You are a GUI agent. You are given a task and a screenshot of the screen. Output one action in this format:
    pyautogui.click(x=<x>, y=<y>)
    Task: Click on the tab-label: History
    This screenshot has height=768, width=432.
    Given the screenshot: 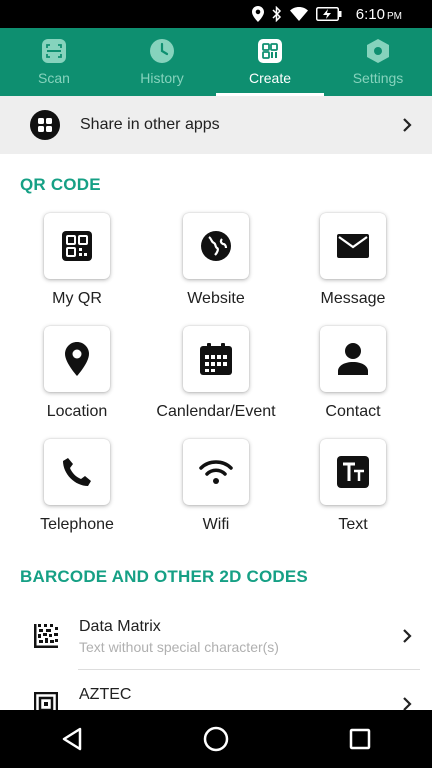 What is the action you would take?
    pyautogui.click(x=162, y=78)
    